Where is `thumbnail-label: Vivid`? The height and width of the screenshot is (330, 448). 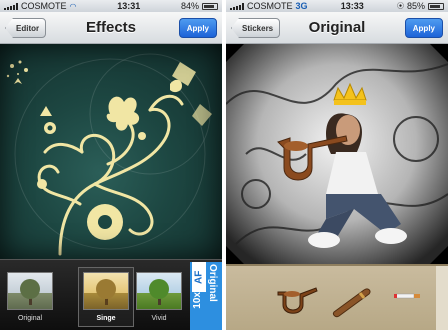 thumbnail-label: Vivid is located at coordinates (159, 318).